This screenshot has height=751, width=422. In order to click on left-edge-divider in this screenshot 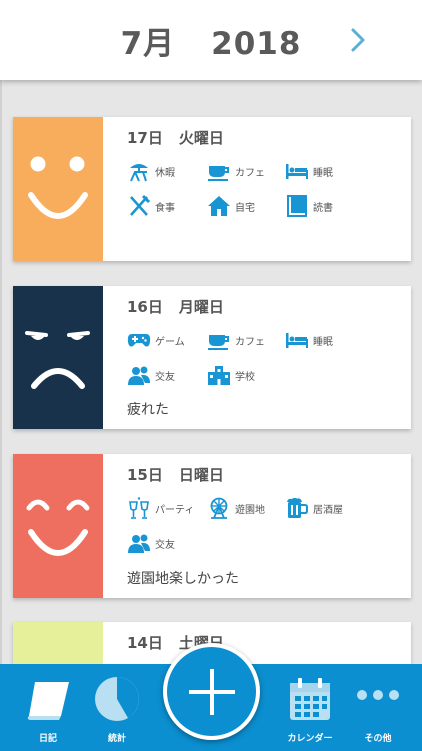, I will do `click(1, 375)`.